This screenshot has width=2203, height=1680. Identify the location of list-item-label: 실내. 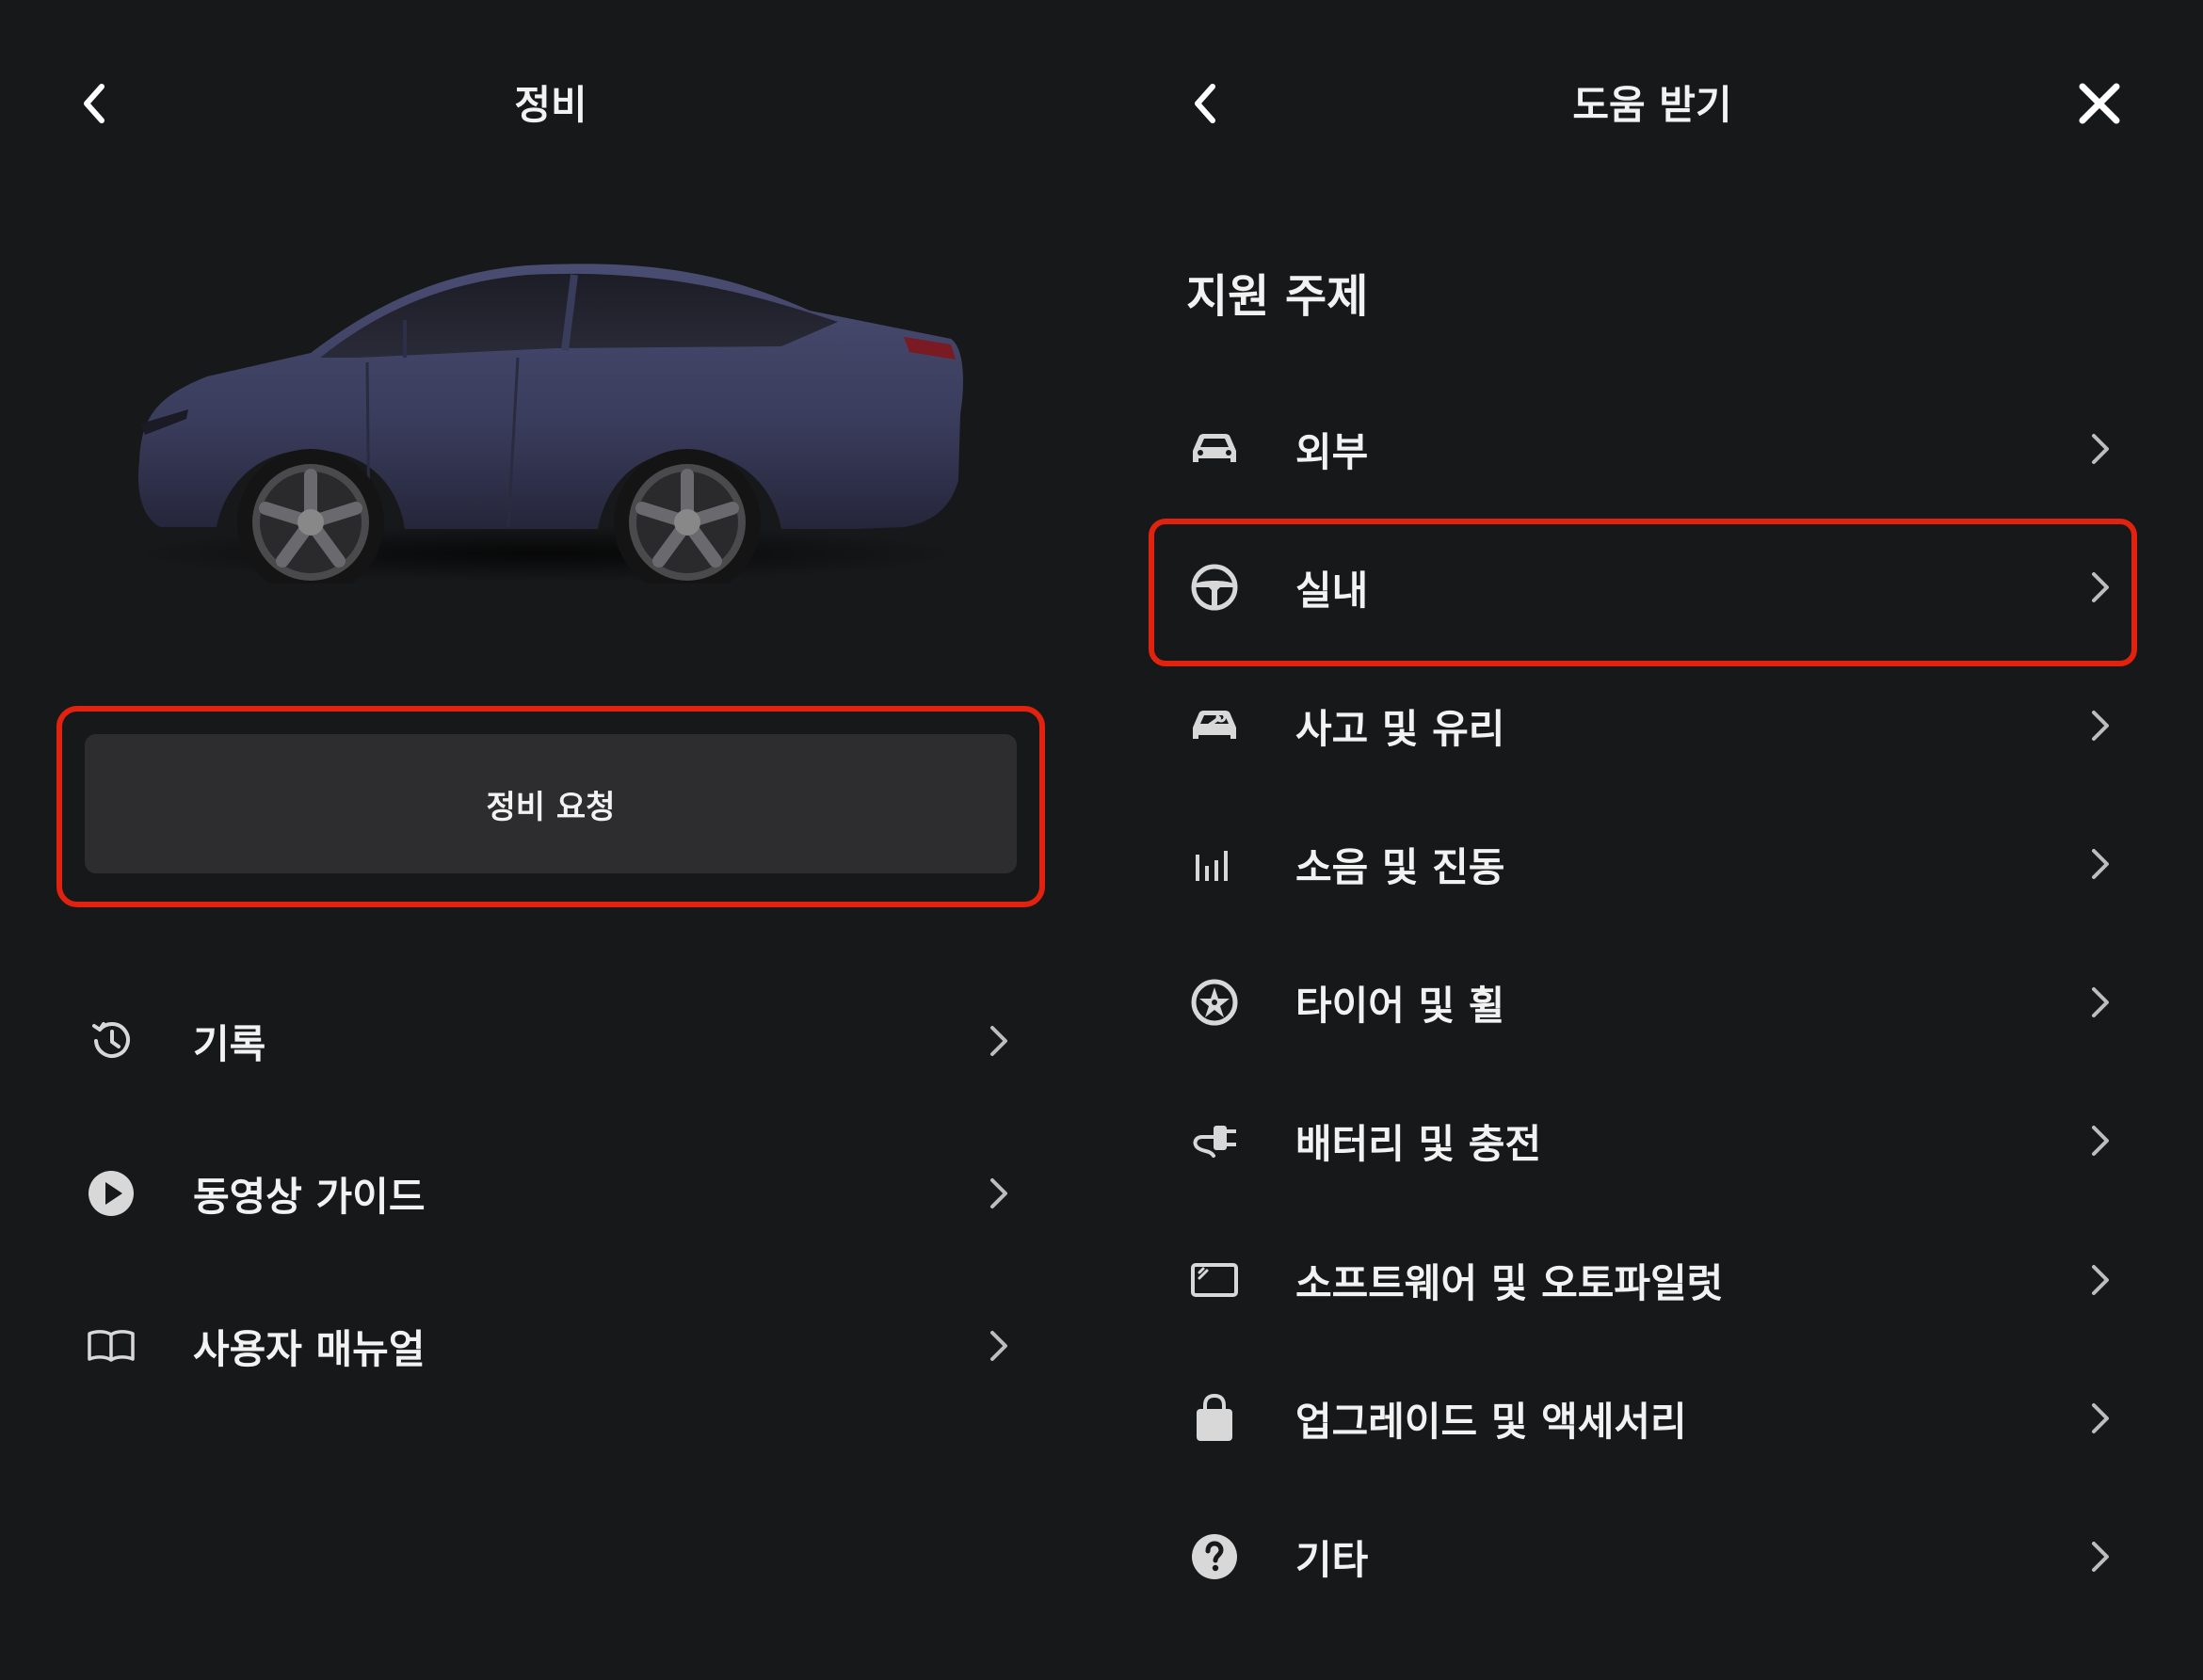
(1332, 590).